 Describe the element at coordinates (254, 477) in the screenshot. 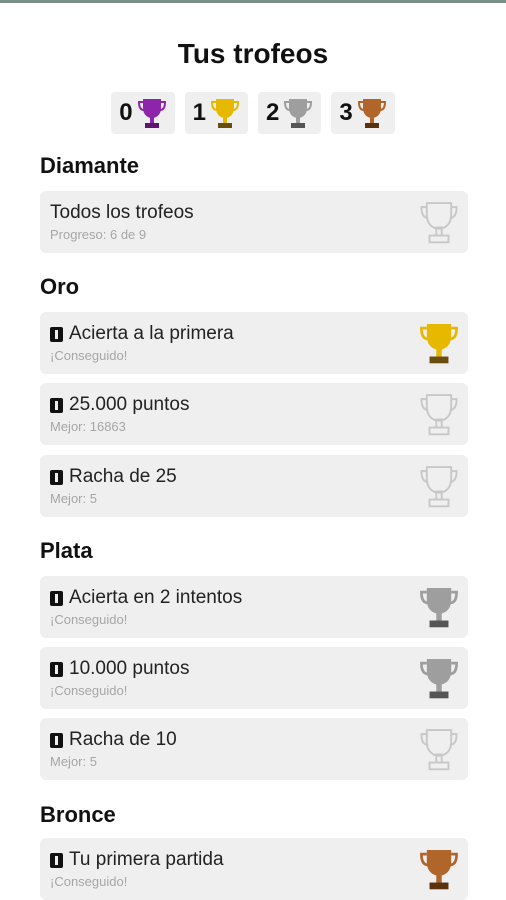

I see `trophy-name-row: Racha de 25` at that location.